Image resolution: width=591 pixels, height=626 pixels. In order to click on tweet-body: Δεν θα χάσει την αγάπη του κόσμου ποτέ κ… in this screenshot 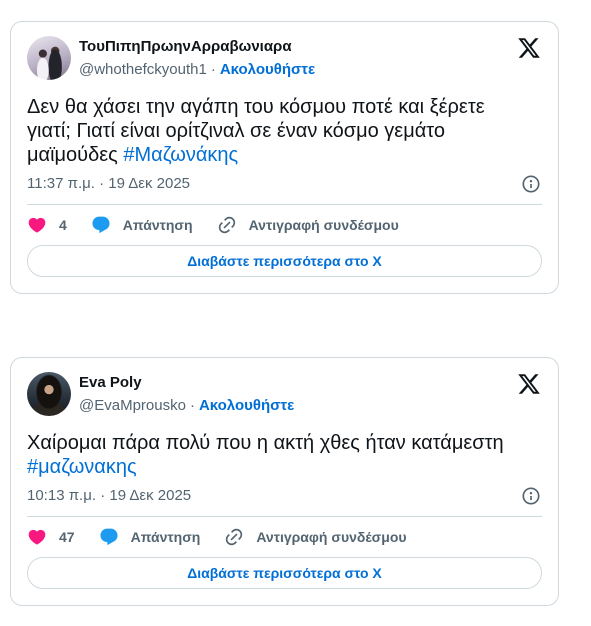, I will do `click(256, 131)`.